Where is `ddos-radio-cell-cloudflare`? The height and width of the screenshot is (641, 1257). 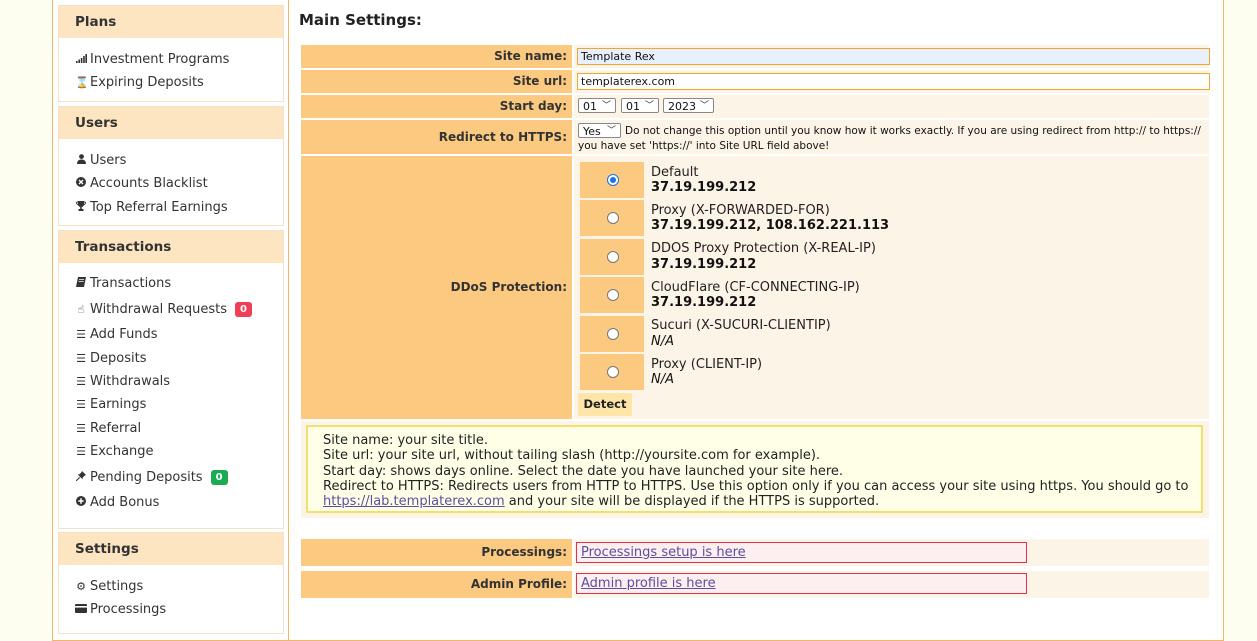 ddos-radio-cell-cloudflare is located at coordinates (612, 295).